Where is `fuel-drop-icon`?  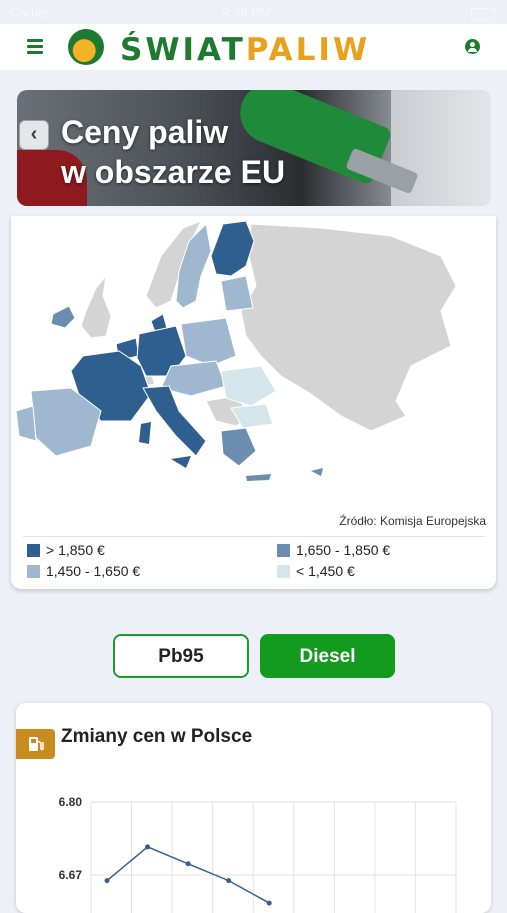
fuel-drop-icon is located at coordinates (86, 47).